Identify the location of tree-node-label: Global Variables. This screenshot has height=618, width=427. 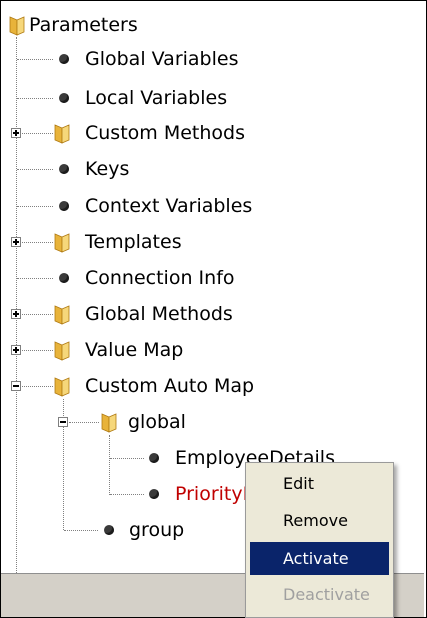
(162, 59).